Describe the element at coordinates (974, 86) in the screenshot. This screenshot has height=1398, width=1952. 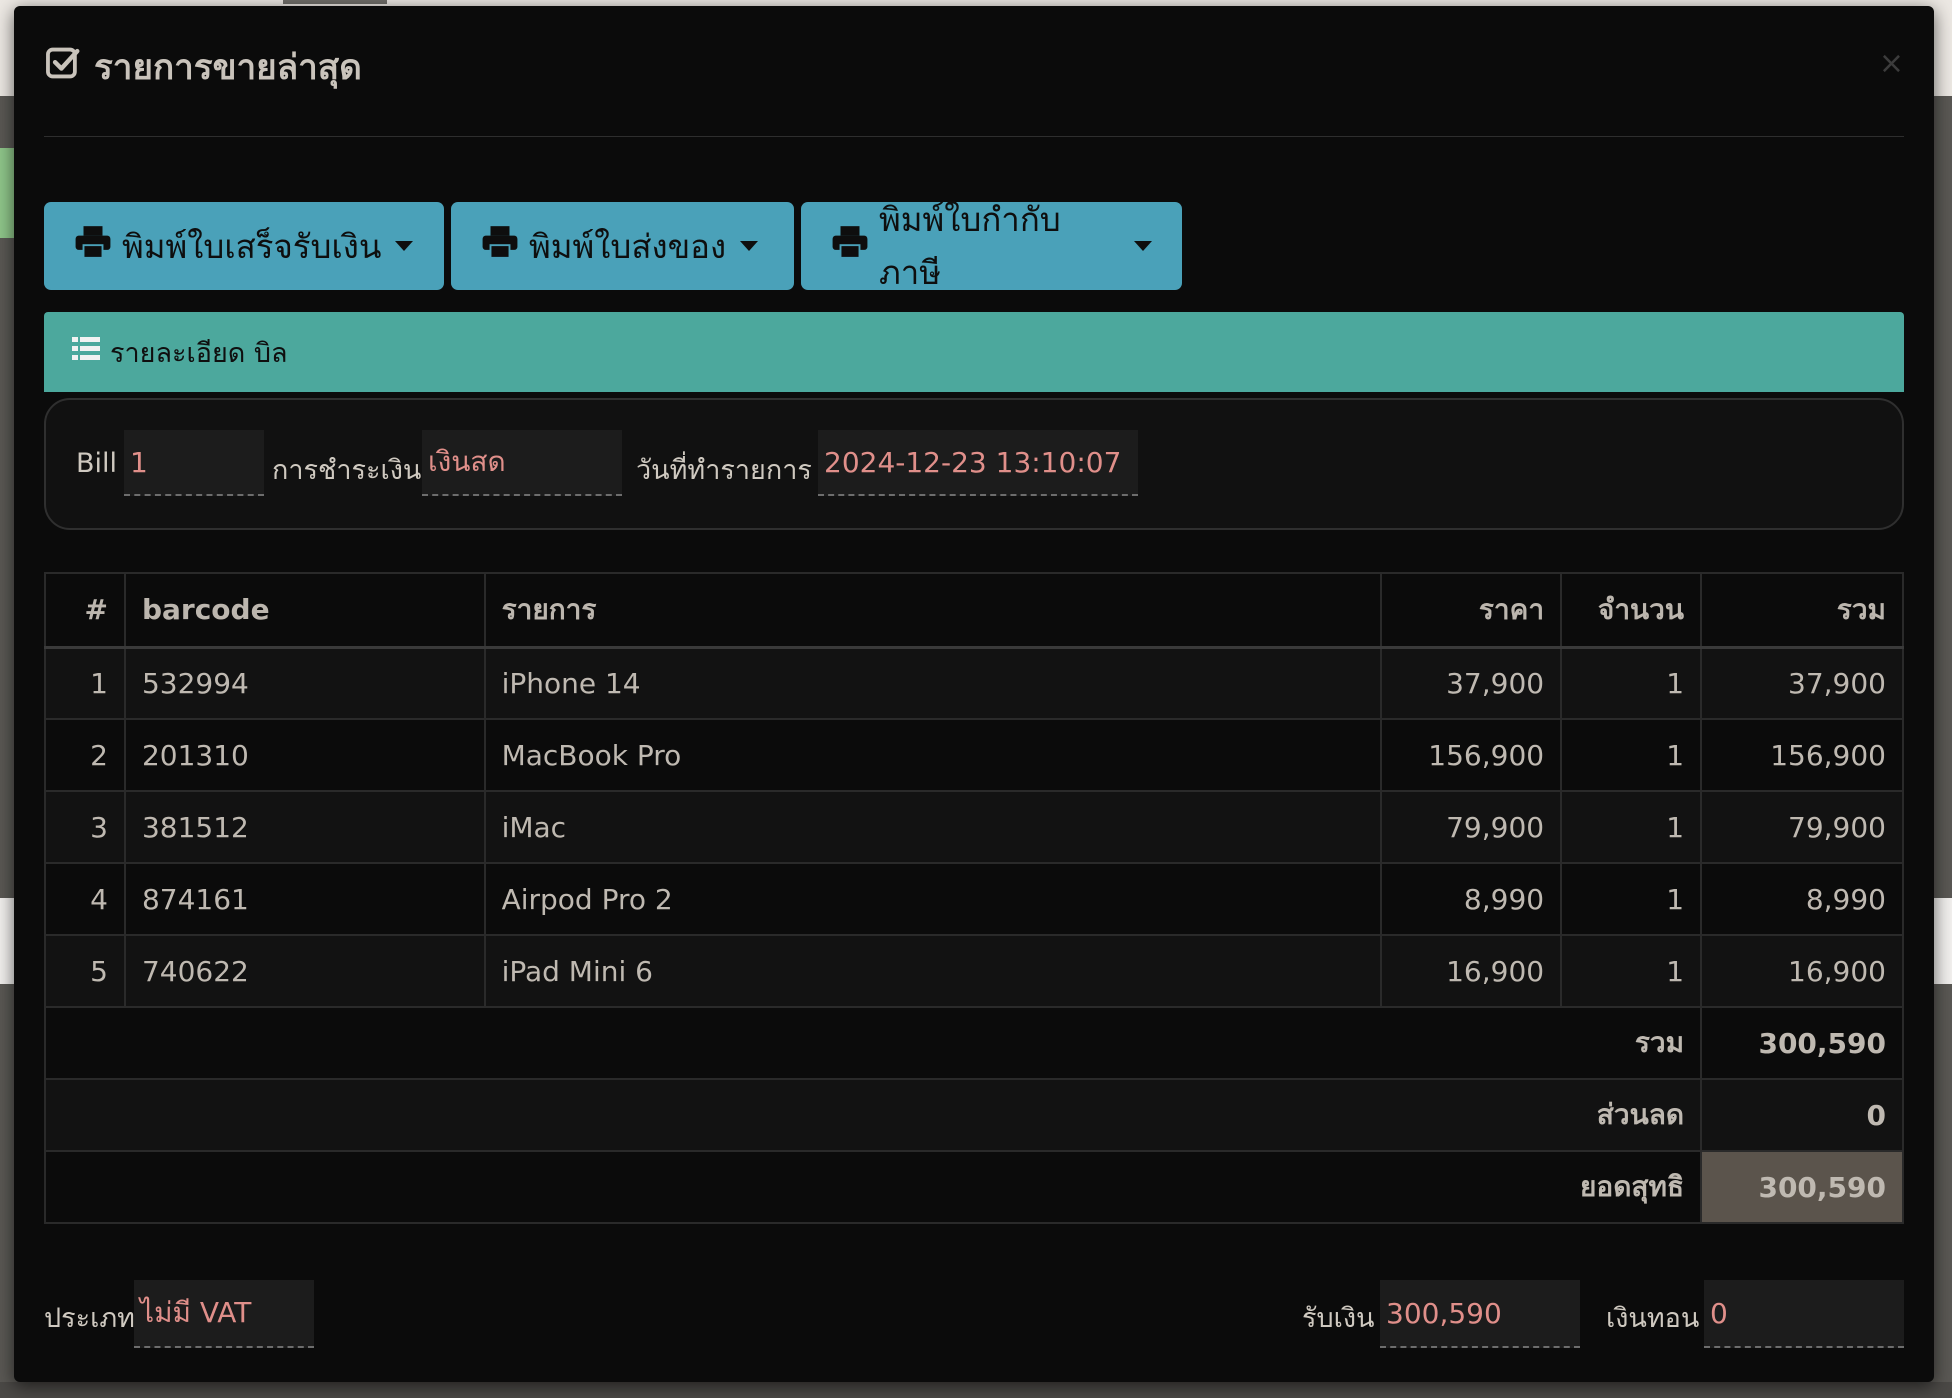
I see `modal-header: รายการขายล่าสุด ×` at that location.